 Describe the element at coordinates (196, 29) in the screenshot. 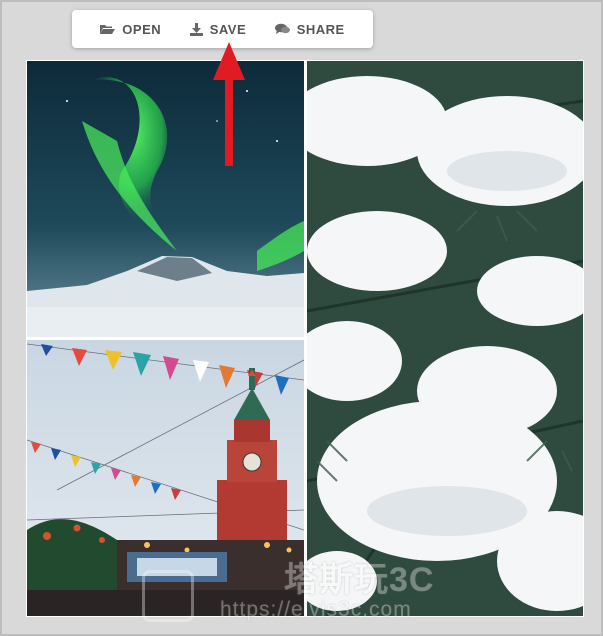

I see `download-icon` at that location.